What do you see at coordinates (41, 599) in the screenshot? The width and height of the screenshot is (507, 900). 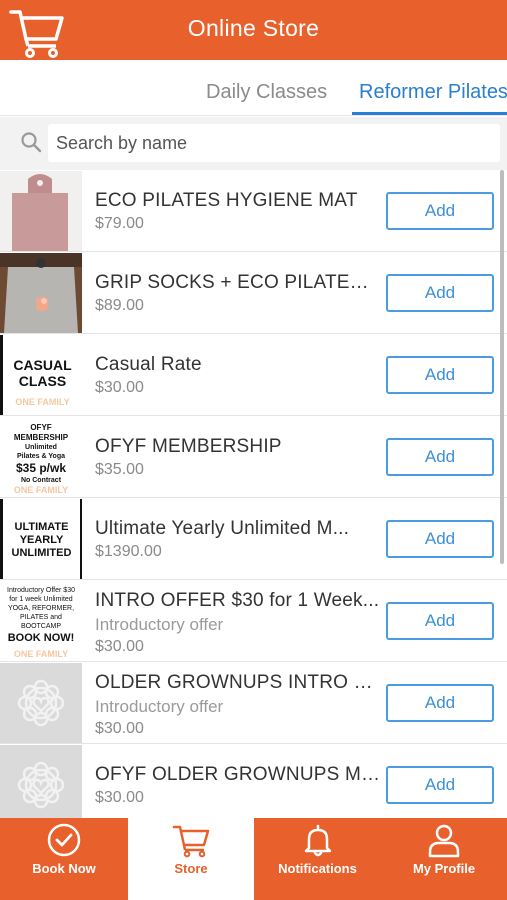 I see `thumb-line: for 1 week Unlimited` at bounding box center [41, 599].